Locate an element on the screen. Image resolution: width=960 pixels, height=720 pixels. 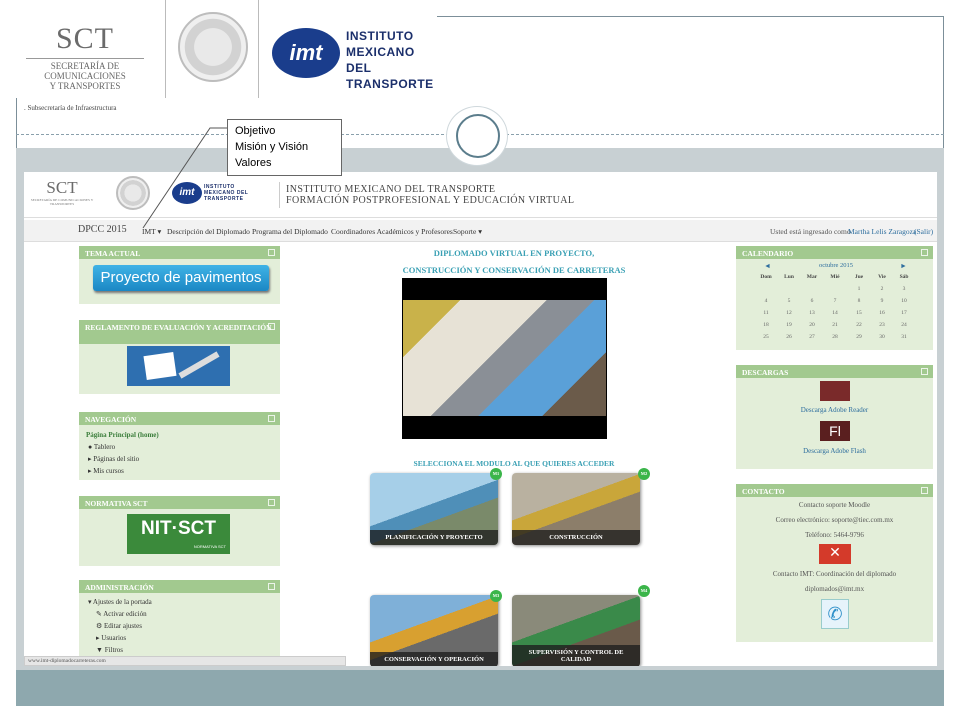
logout-link: (Salir) is located at coordinates (923, 231).